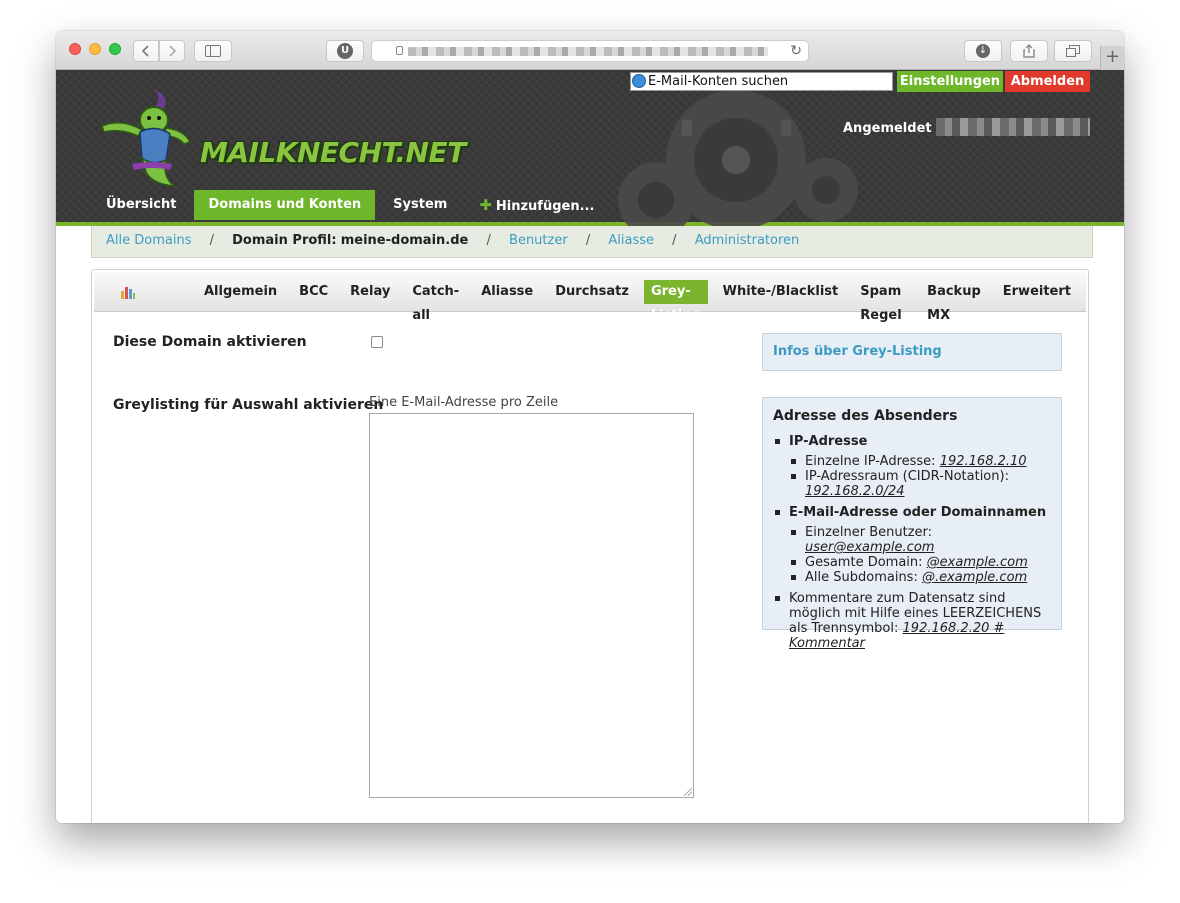 This screenshot has width=1180, height=903. Describe the element at coordinates (977, 562) in the screenshot. I see `whole-domain-example: @example.com` at that location.